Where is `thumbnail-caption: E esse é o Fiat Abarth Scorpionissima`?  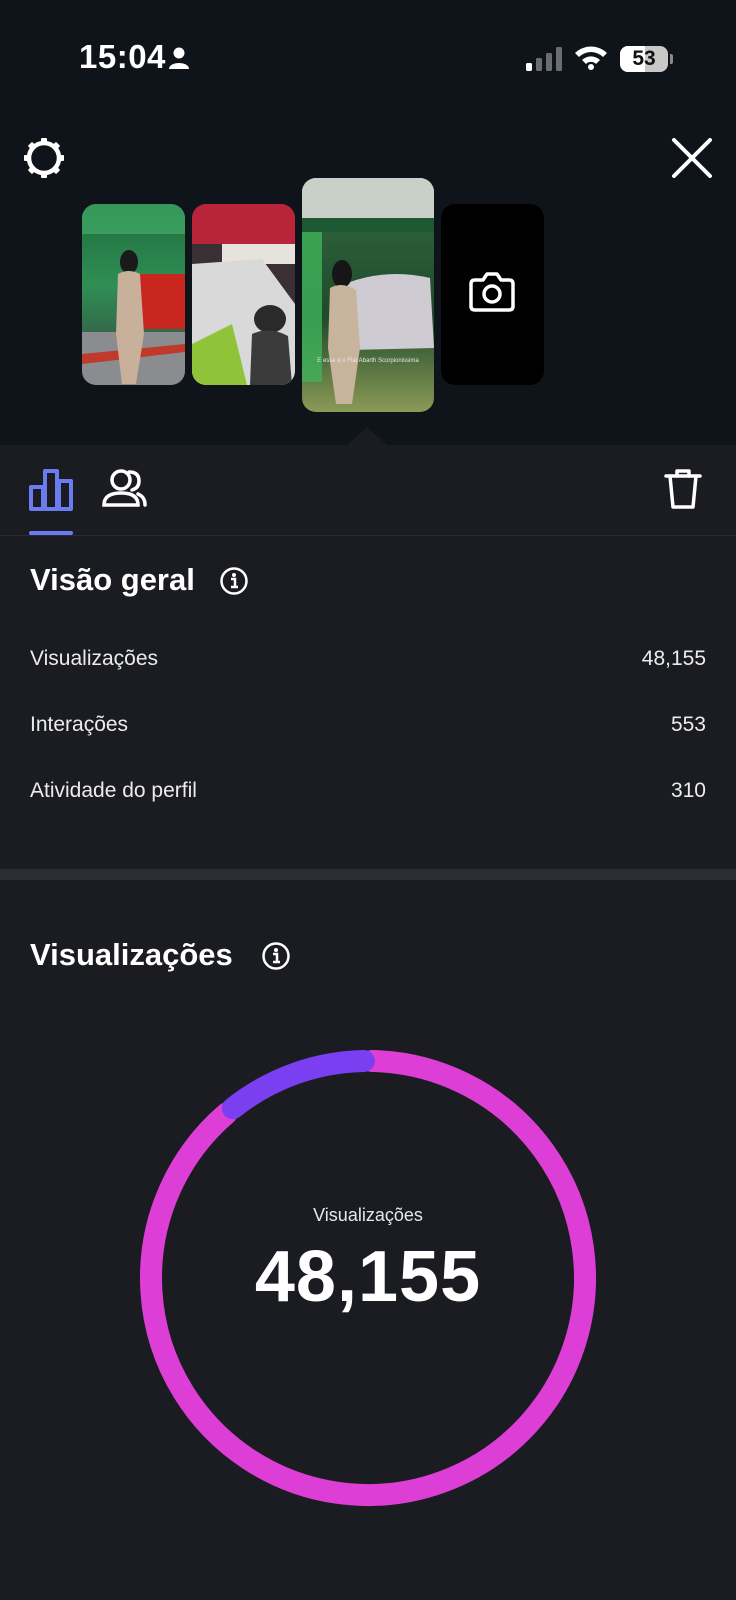
thumbnail-caption: E esse é o Fiat Abarth Scorpionissima is located at coordinates (368, 361).